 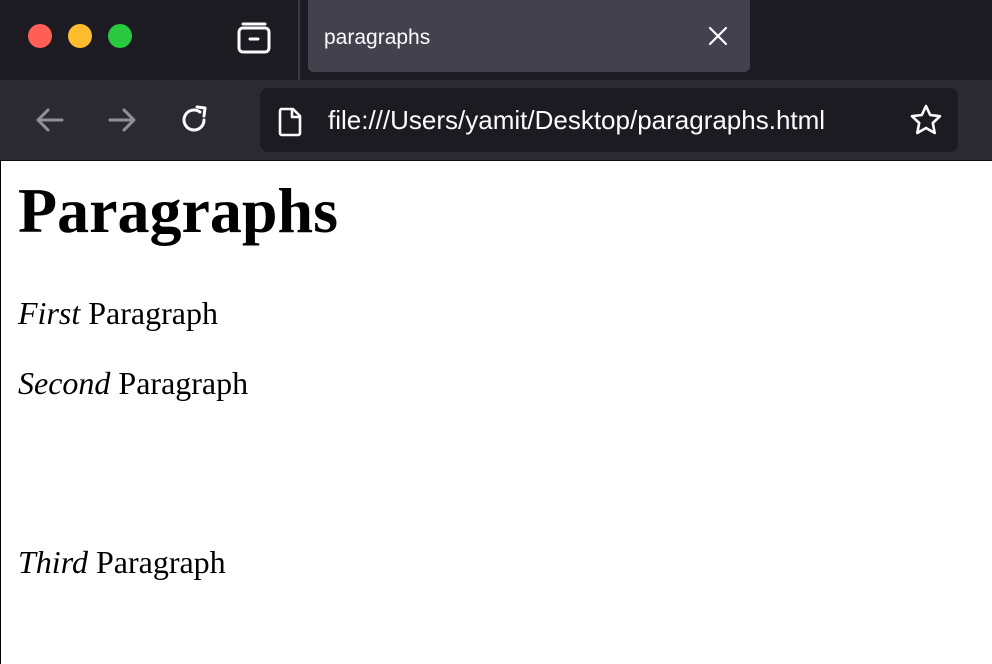 I want to click on tab-paragraphs: paragraphs, so click(x=529, y=36).